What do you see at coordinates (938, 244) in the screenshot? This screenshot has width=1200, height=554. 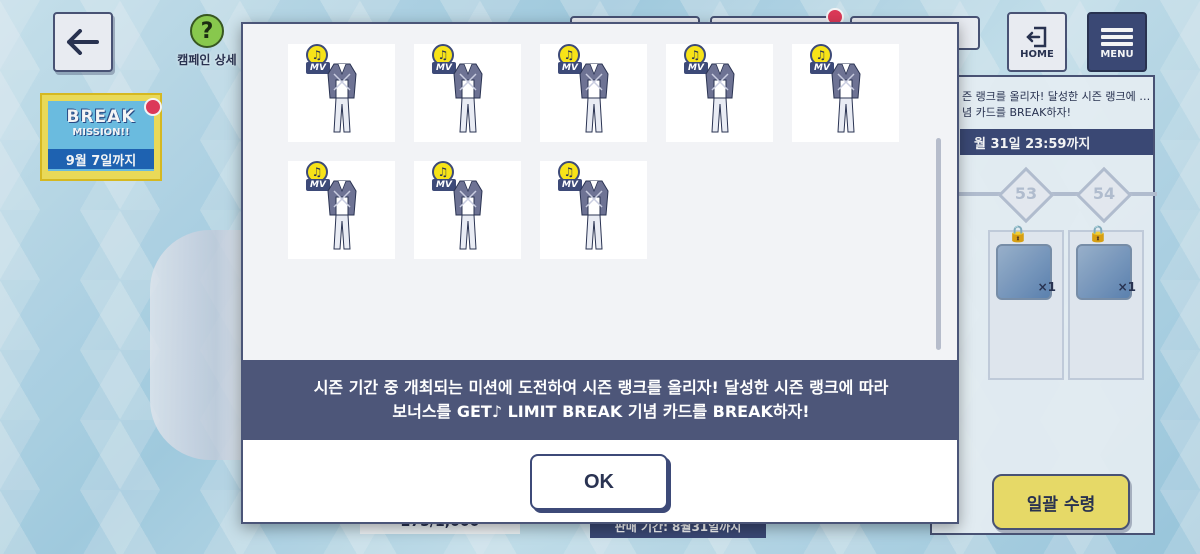 I see `list-scrollbar` at bounding box center [938, 244].